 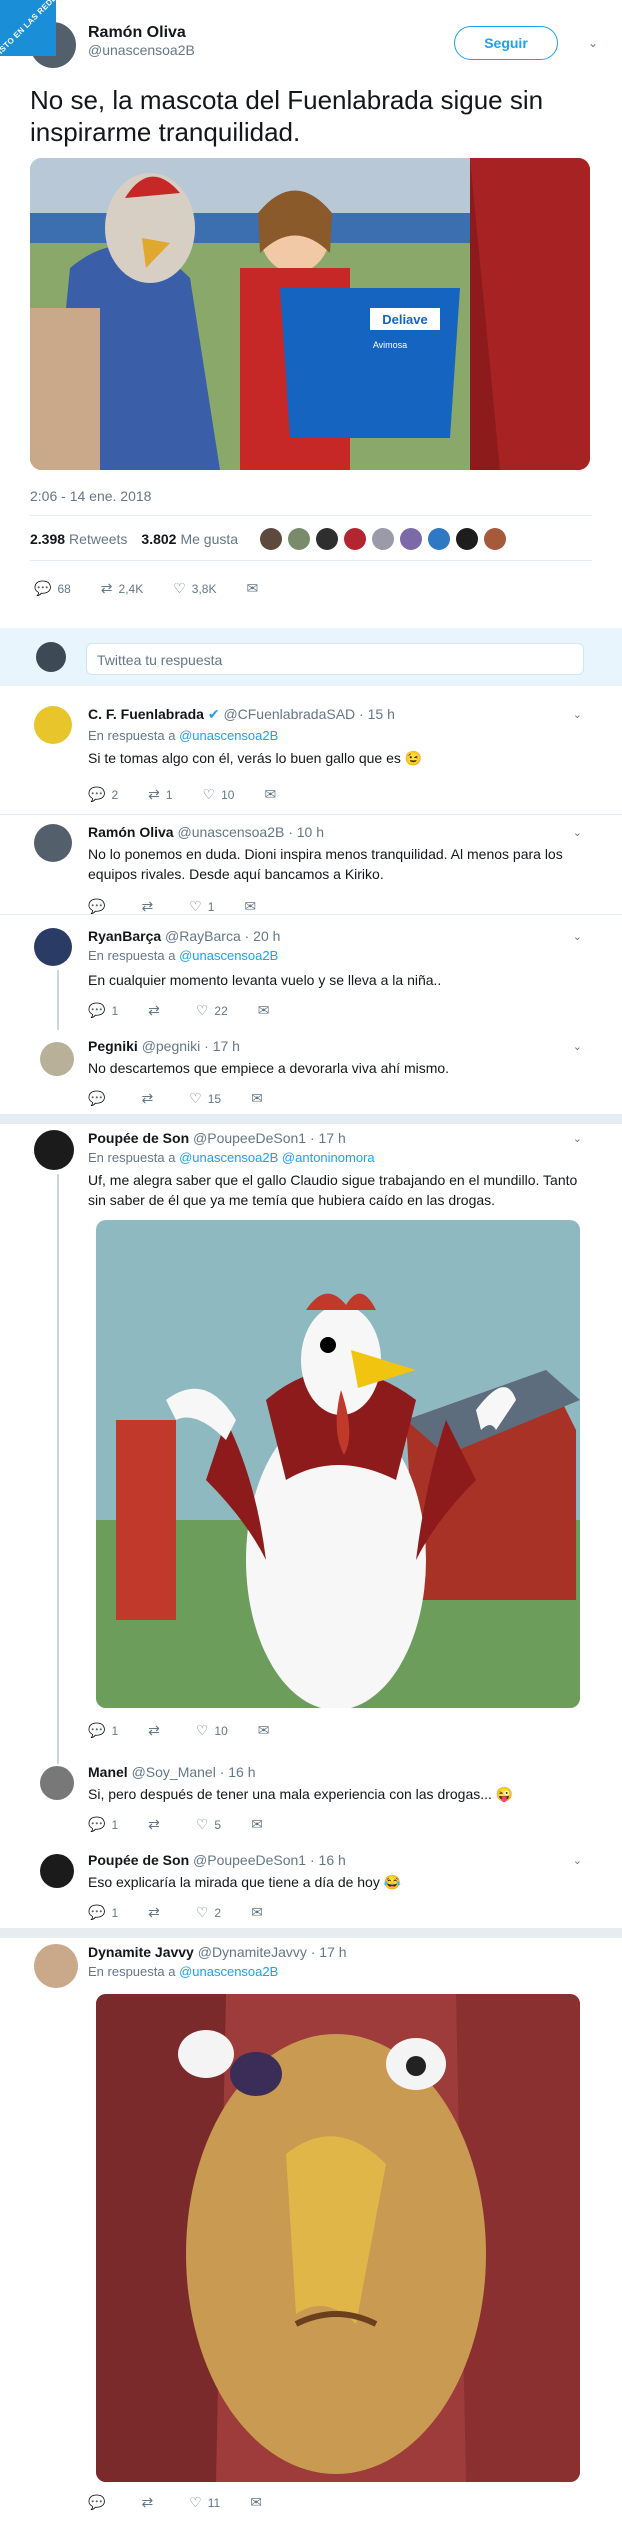 What do you see at coordinates (212, 1010) in the screenshot?
I see `like-button: ♡ 22` at bounding box center [212, 1010].